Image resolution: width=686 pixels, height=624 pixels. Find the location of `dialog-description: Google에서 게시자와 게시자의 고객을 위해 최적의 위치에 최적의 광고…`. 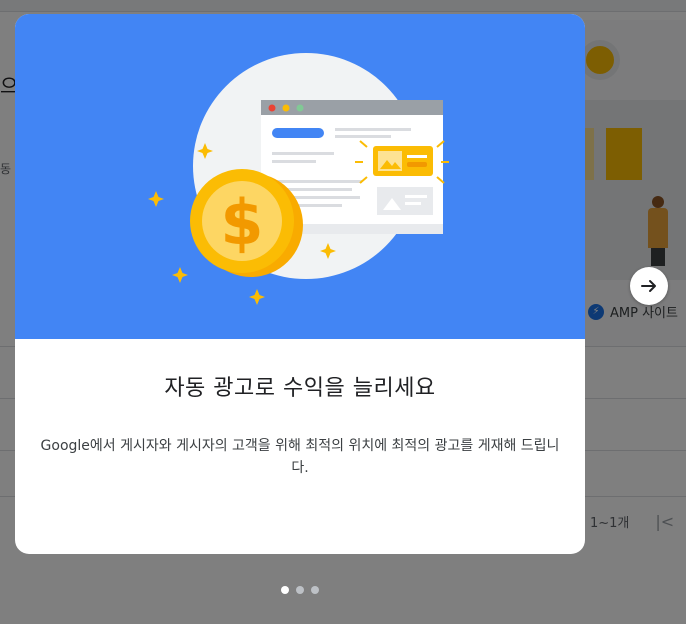

dialog-description: Google에서 게시자와 게시자의 고객을 위해 최적의 위치에 최적의 광고… is located at coordinates (300, 457).